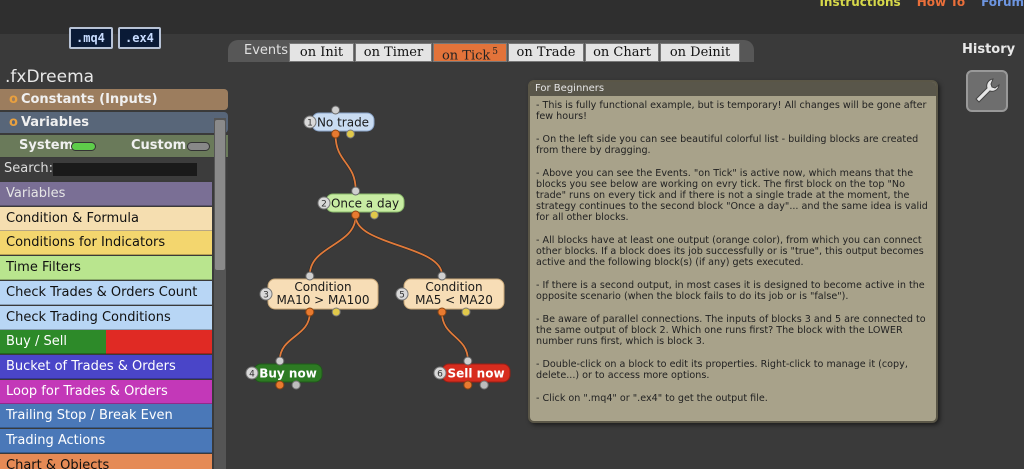 The height and width of the screenshot is (469, 1024). What do you see at coordinates (198, 146) in the screenshot?
I see `custom-toggle` at bounding box center [198, 146].